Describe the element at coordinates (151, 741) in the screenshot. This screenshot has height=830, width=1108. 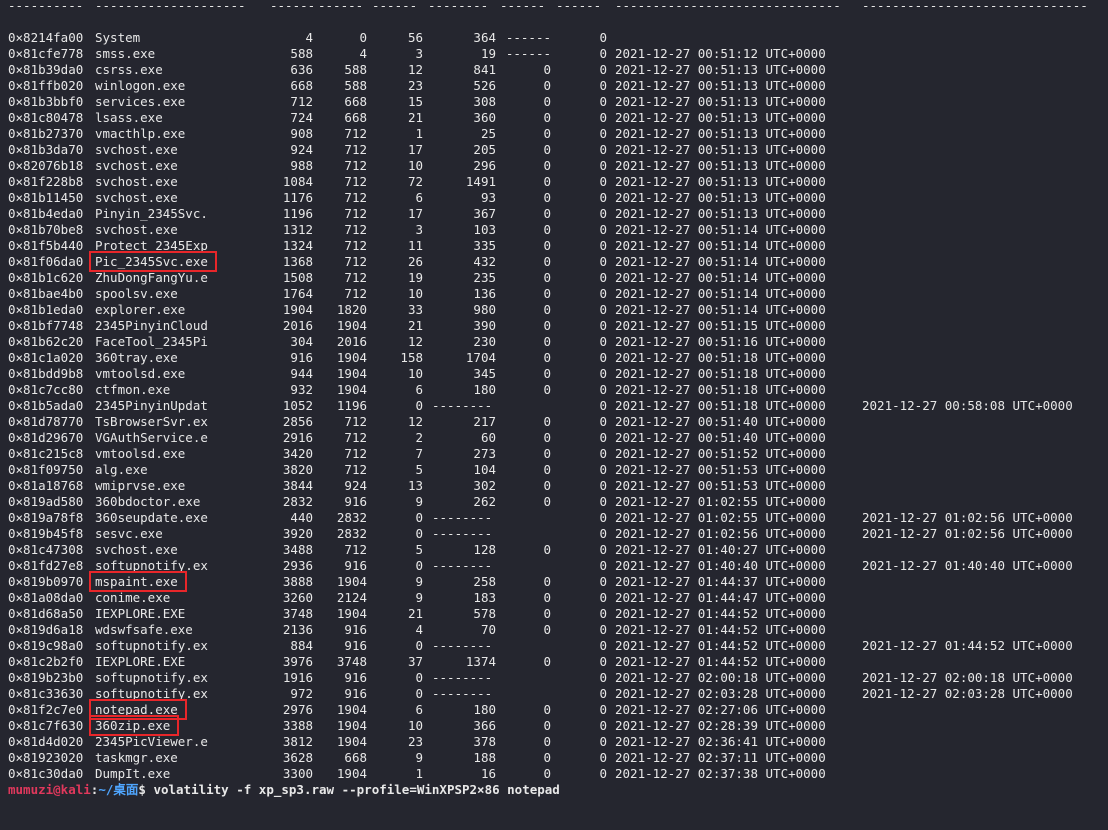
I see `cell-name: 2345PicViewer.e` at that location.